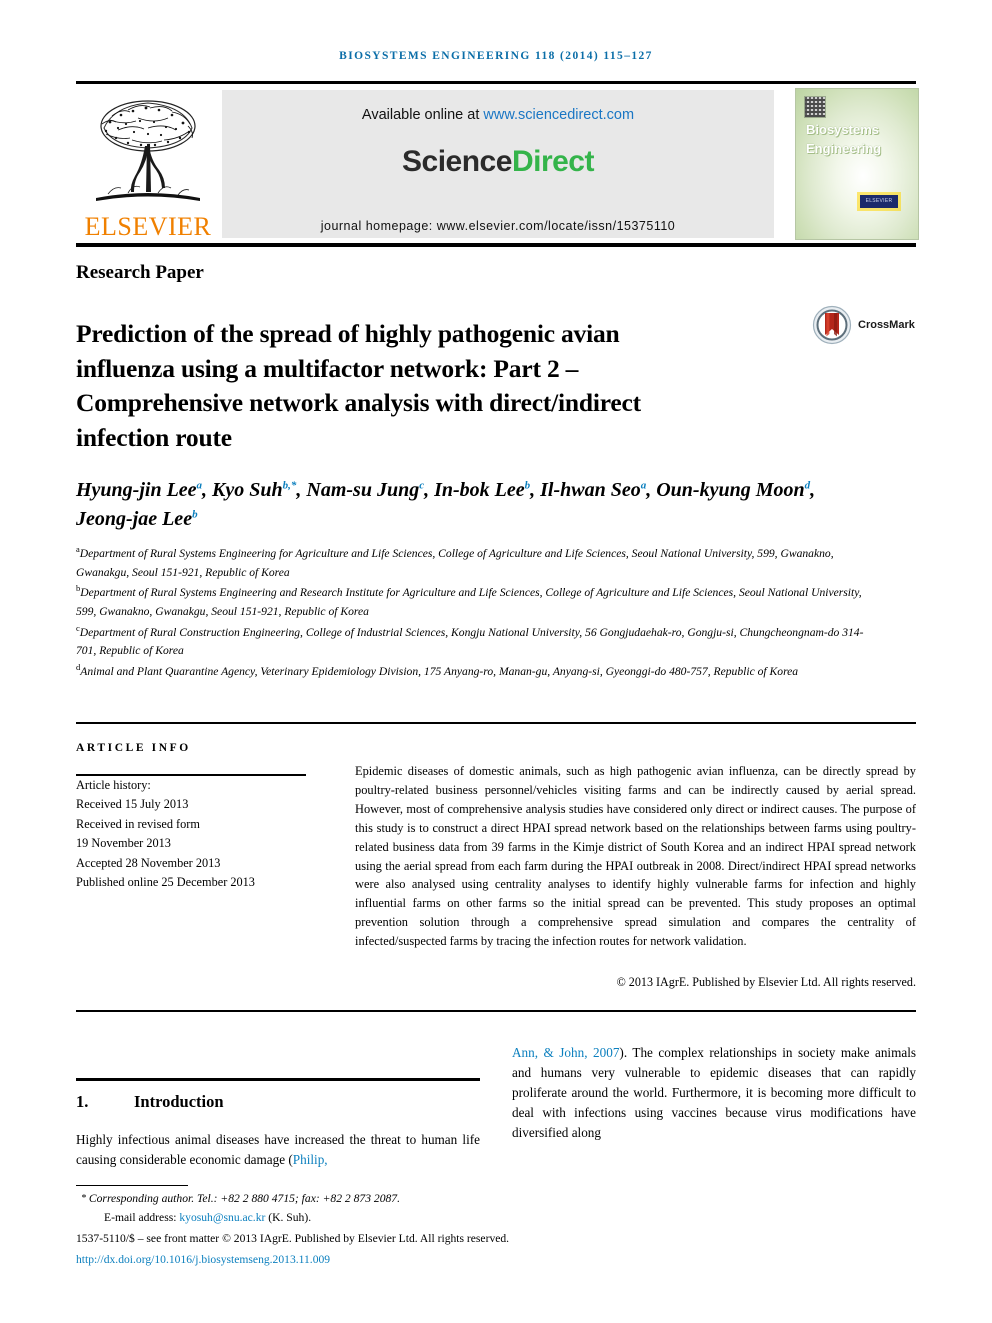 The image size is (992, 1323). I want to click on author-name: Oun-kyung Moon, so click(730, 490).